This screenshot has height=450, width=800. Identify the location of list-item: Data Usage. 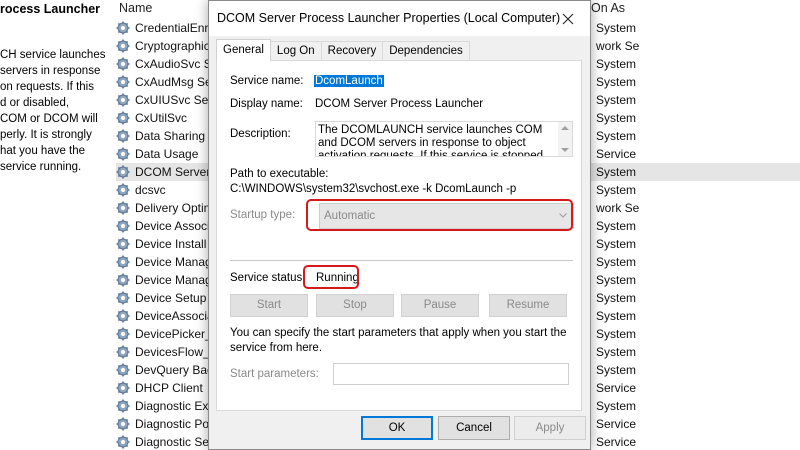
(163, 154).